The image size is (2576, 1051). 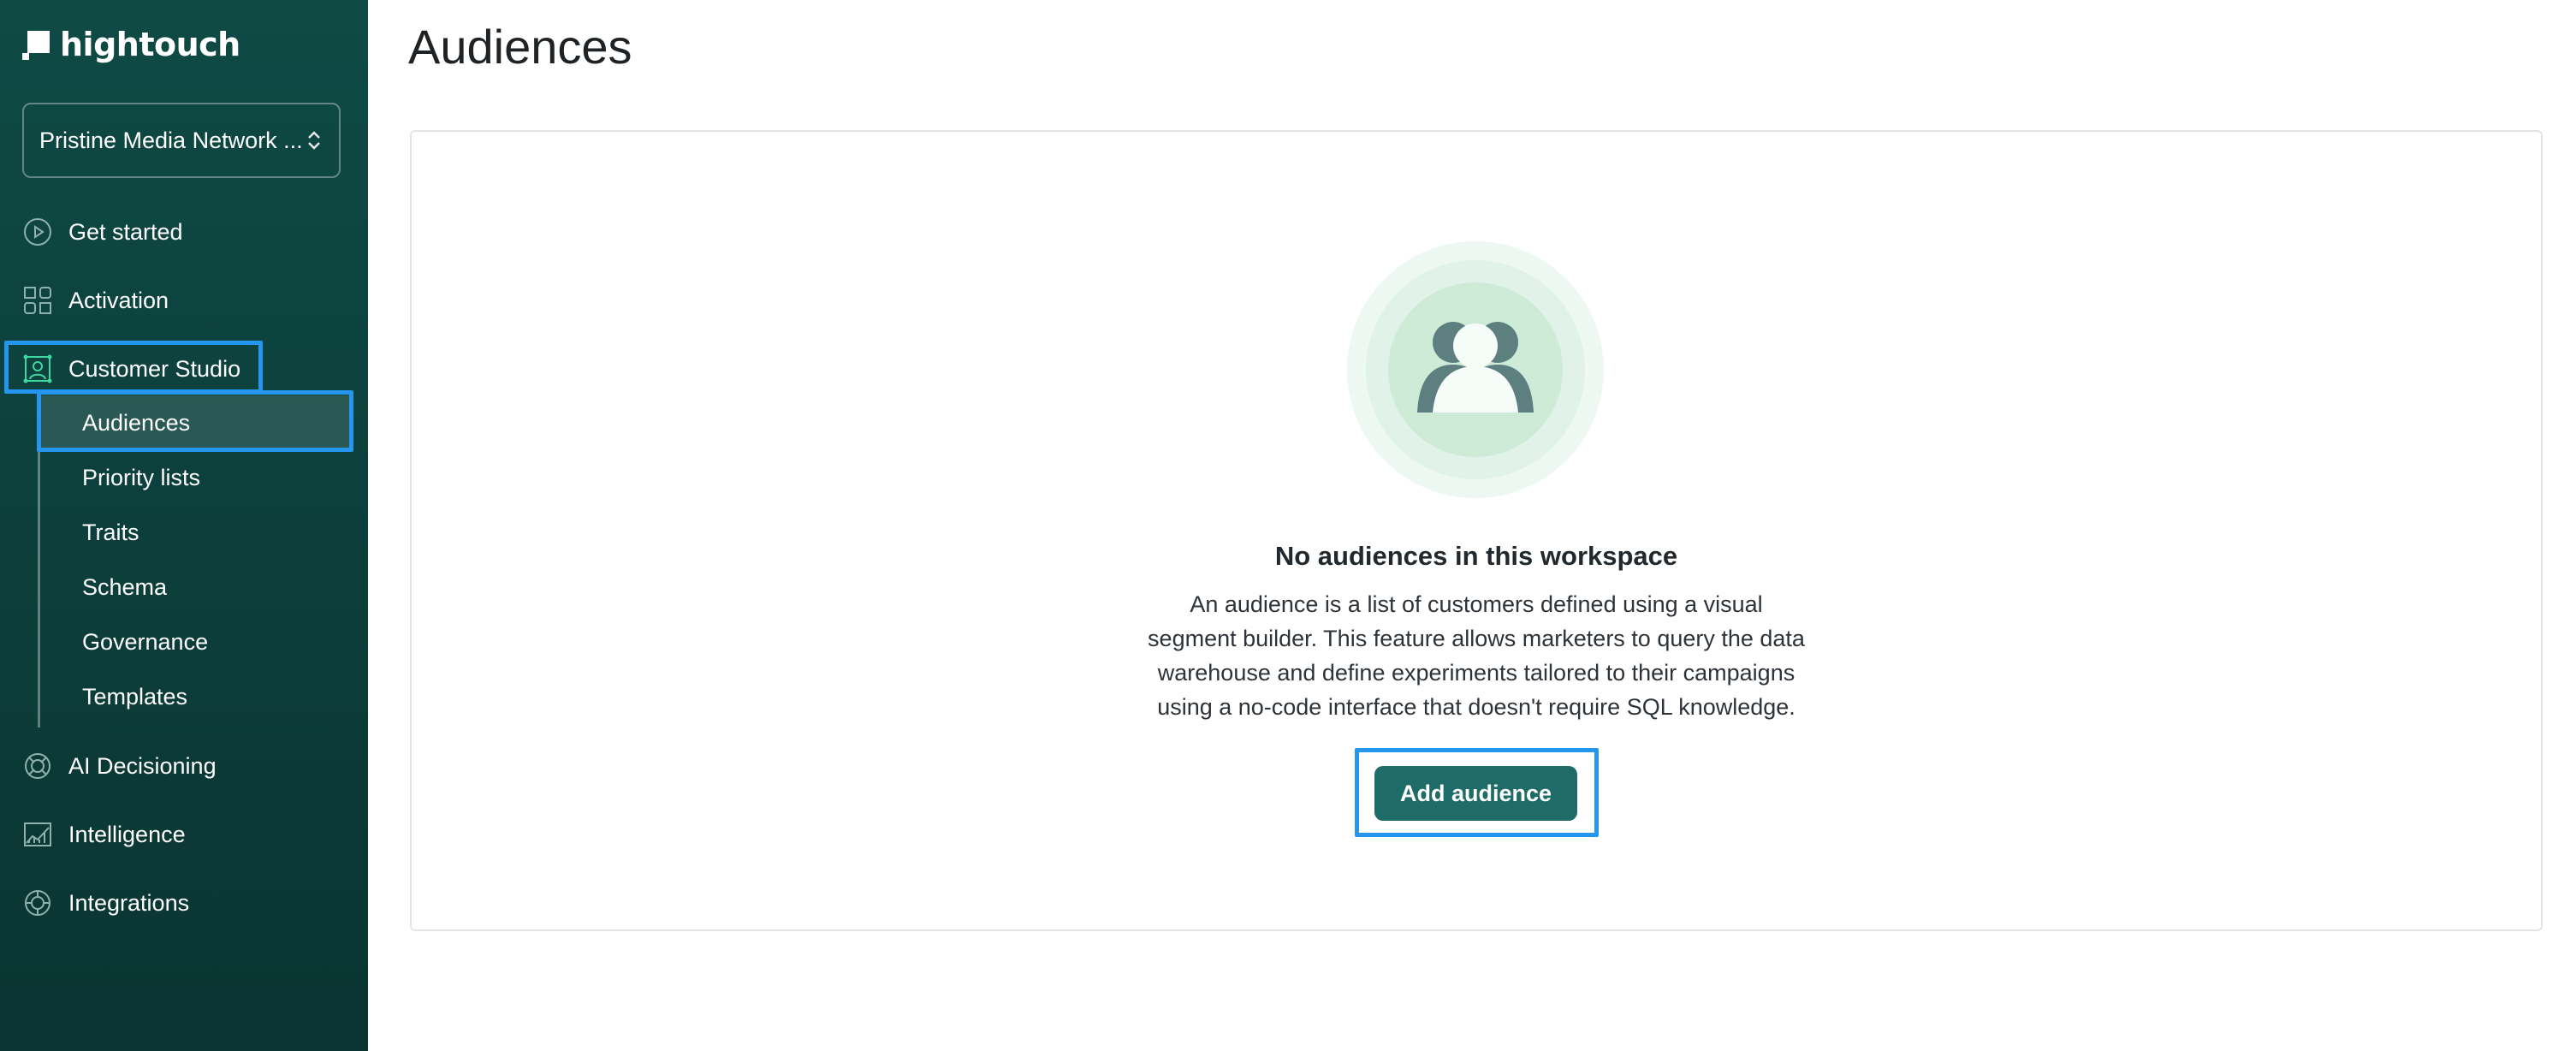 I want to click on subnav-label: Schema, so click(x=125, y=587).